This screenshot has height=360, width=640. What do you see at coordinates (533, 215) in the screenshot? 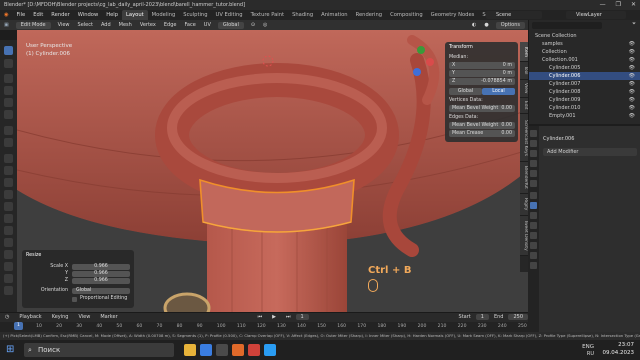
I see `particles-properties-icon` at bounding box center [533, 215].